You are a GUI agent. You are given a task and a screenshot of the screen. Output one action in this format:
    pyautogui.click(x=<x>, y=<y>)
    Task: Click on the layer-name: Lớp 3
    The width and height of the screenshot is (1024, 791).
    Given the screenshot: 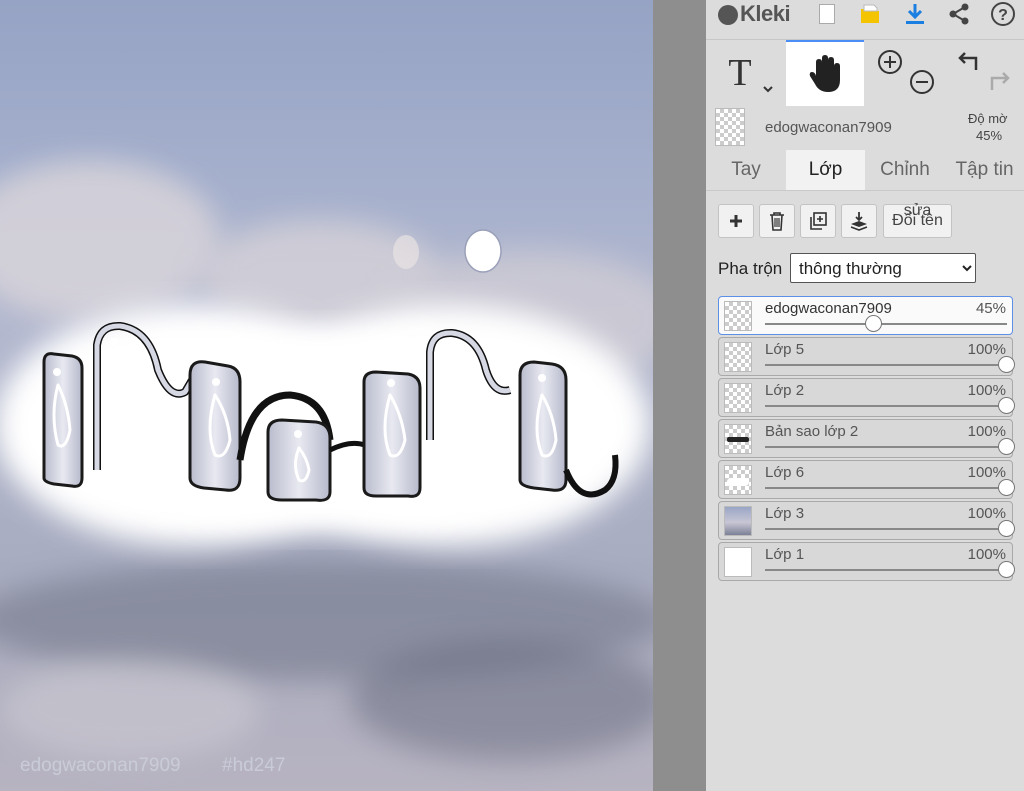 What is the action you would take?
    pyautogui.click(x=785, y=513)
    